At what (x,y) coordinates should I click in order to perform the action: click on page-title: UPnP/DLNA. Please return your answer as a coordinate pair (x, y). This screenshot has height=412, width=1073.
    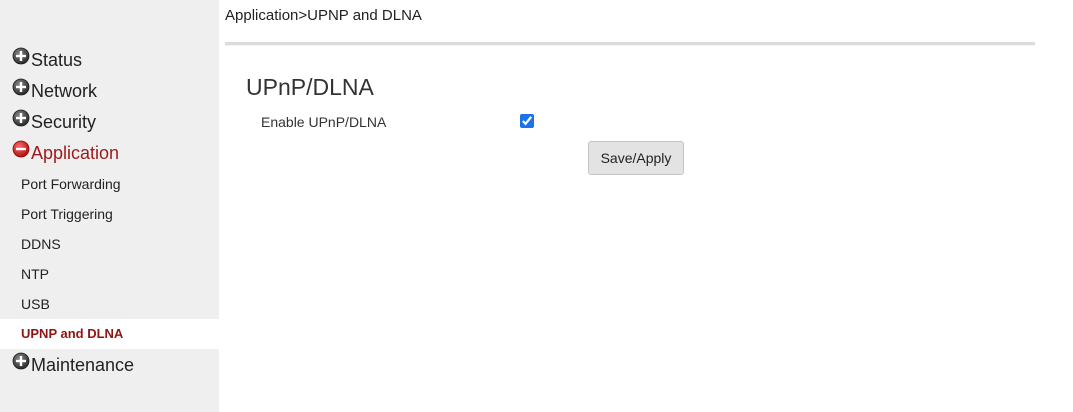
    Looking at the image, I should click on (310, 87).